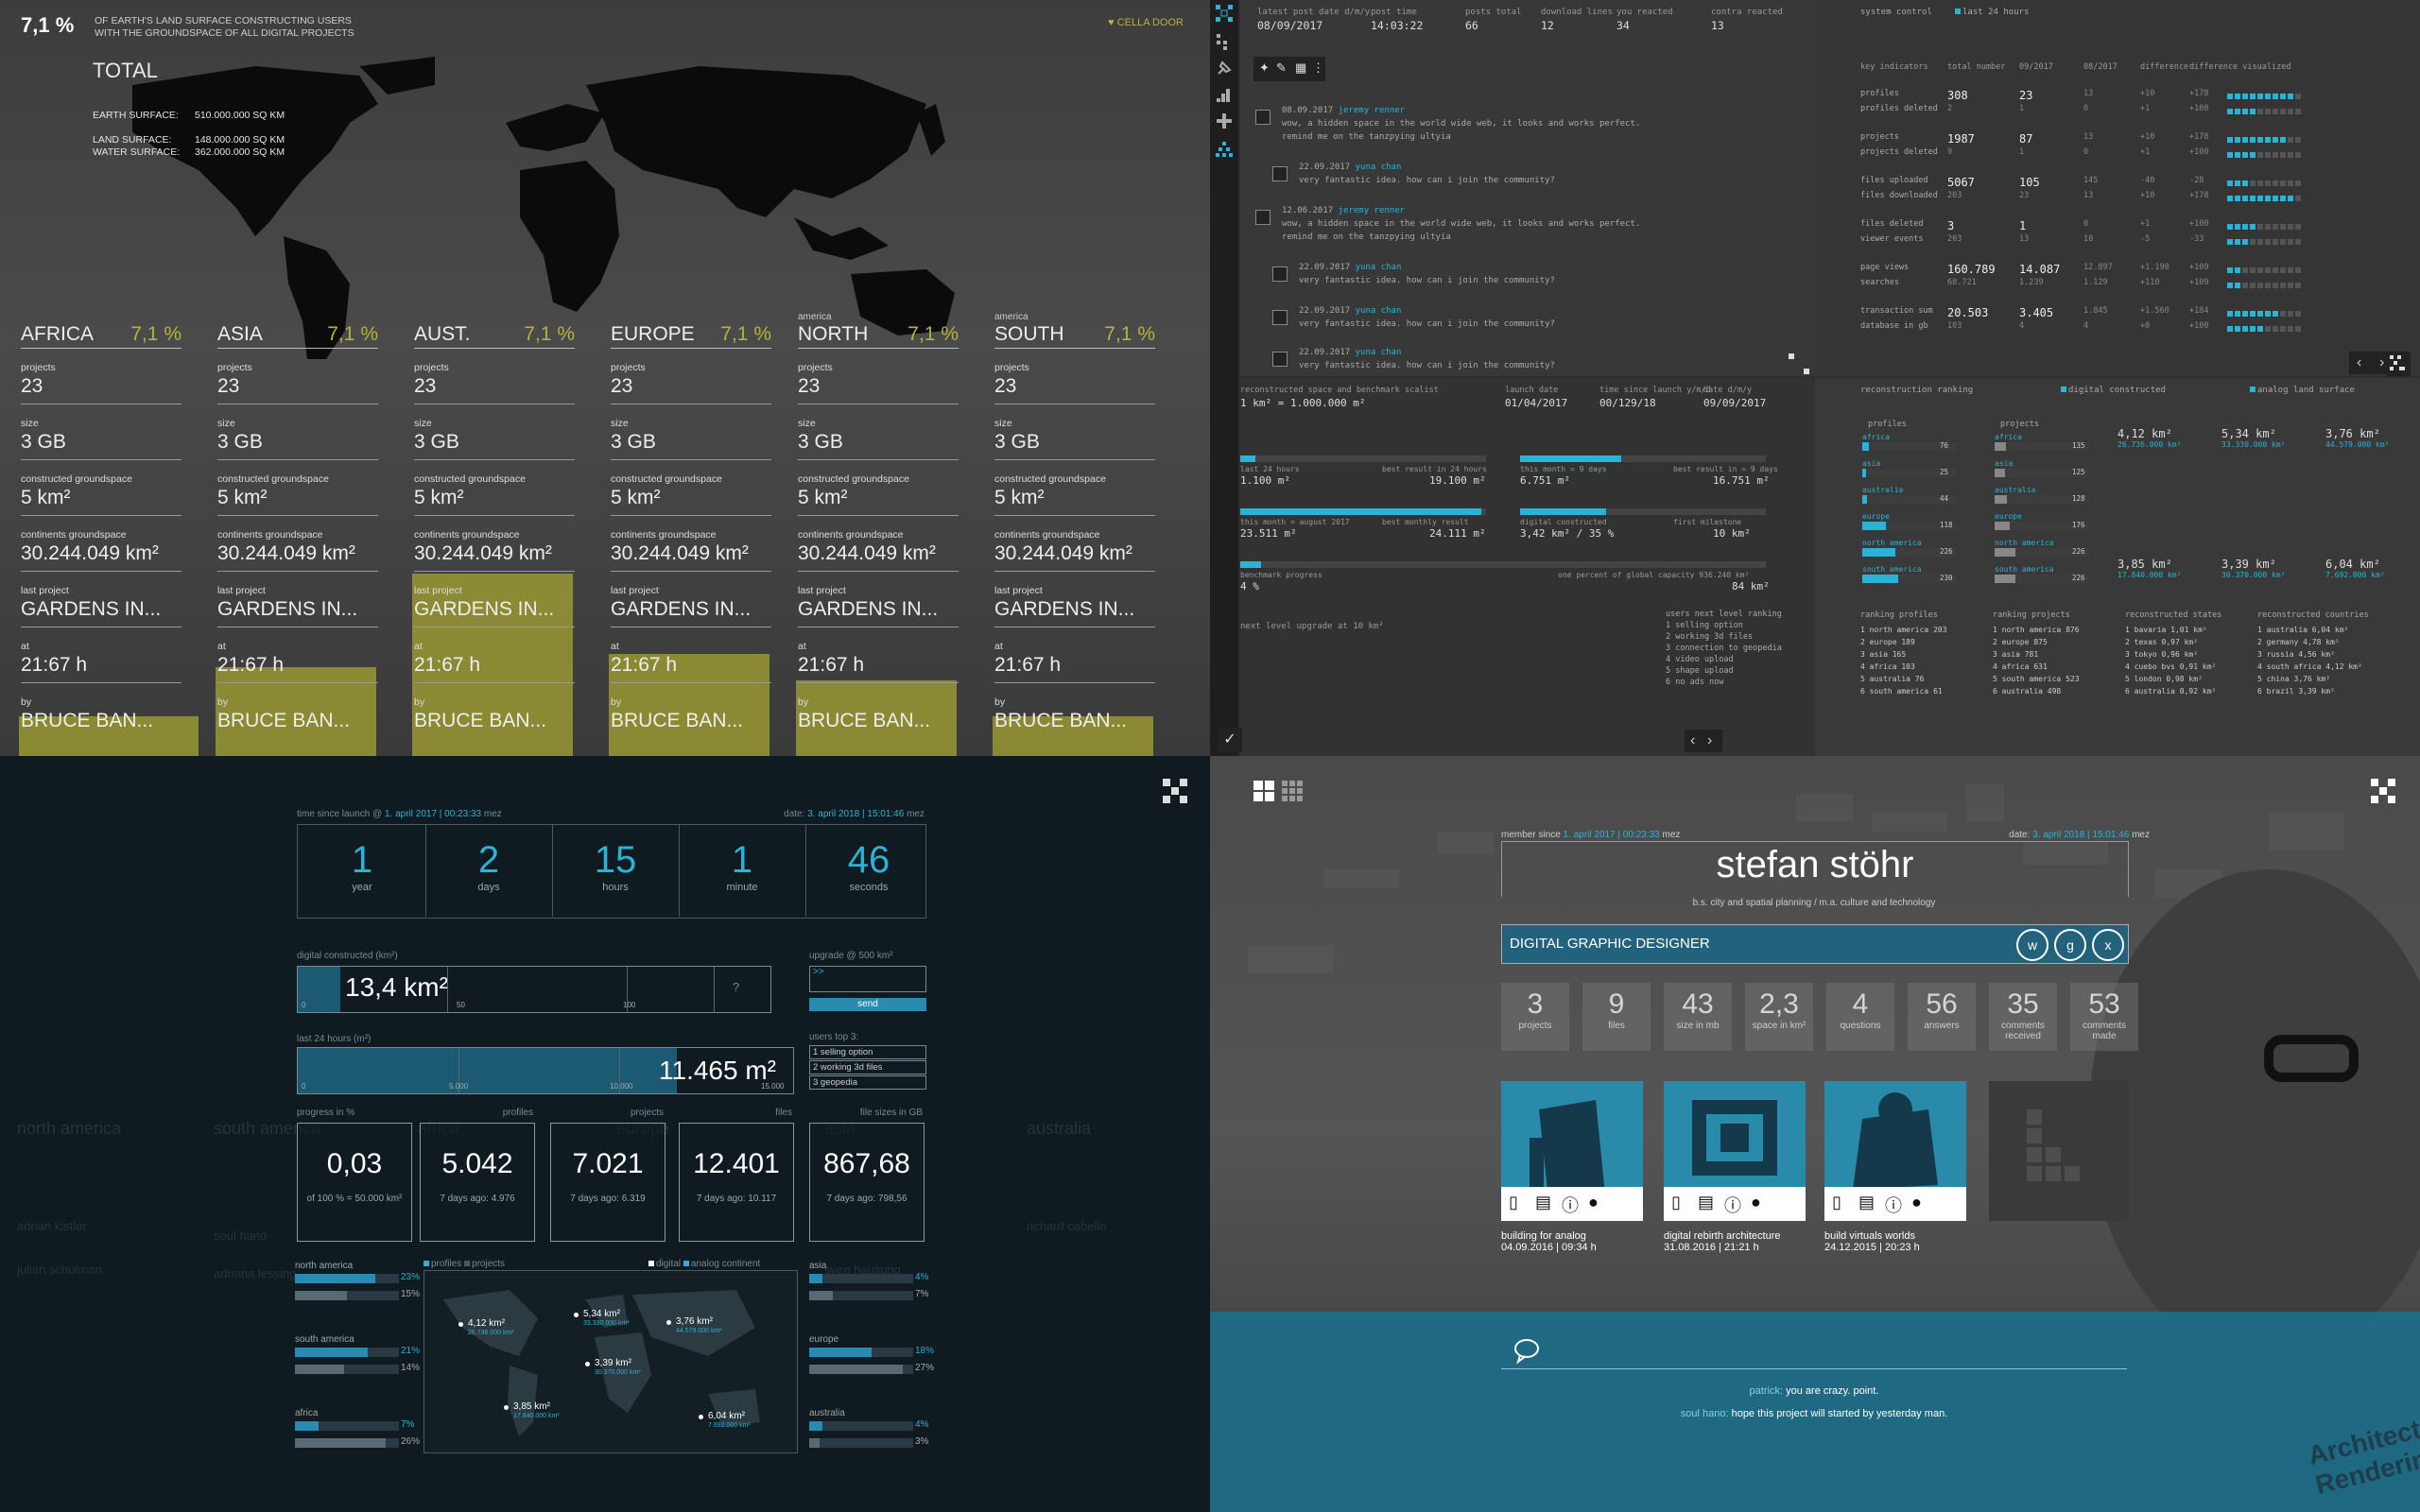 The width and height of the screenshot is (2420, 1512). What do you see at coordinates (615, 646) in the screenshot?
I see `field-label: at` at bounding box center [615, 646].